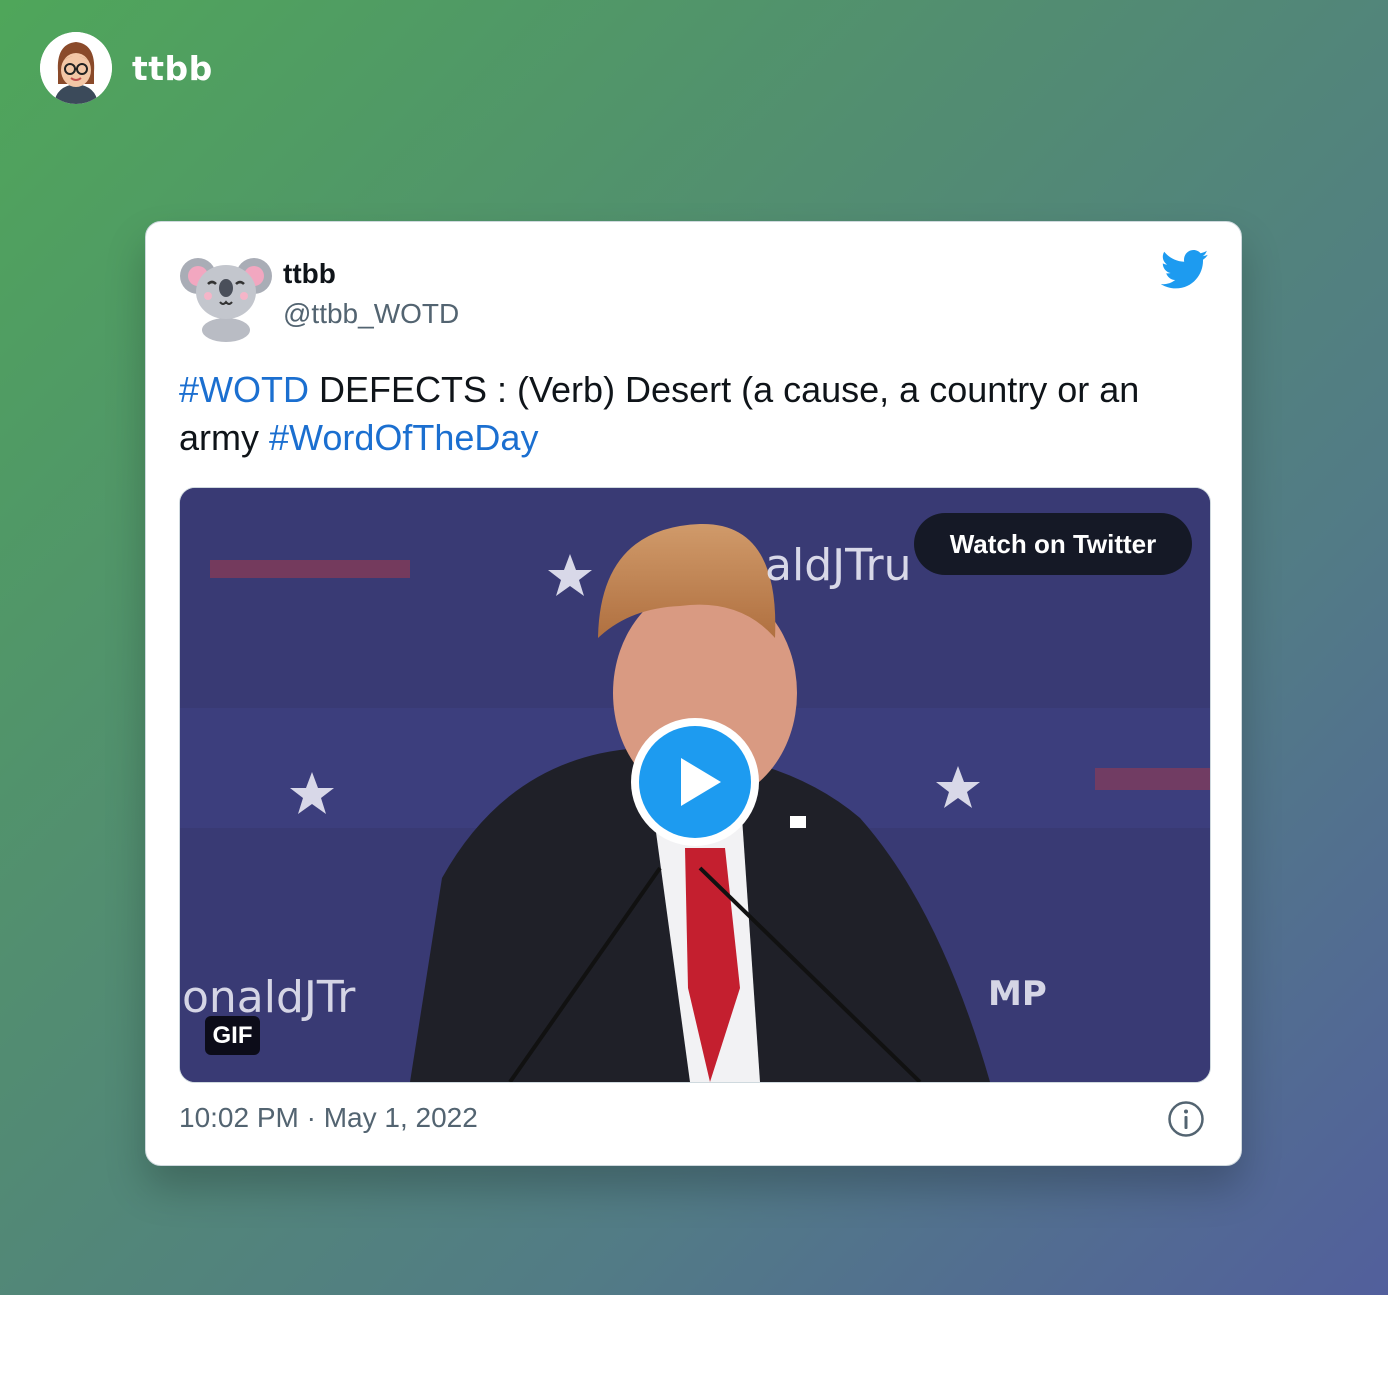  Describe the element at coordinates (172, 68) in the screenshot. I see `brand-name: ttbb` at that location.